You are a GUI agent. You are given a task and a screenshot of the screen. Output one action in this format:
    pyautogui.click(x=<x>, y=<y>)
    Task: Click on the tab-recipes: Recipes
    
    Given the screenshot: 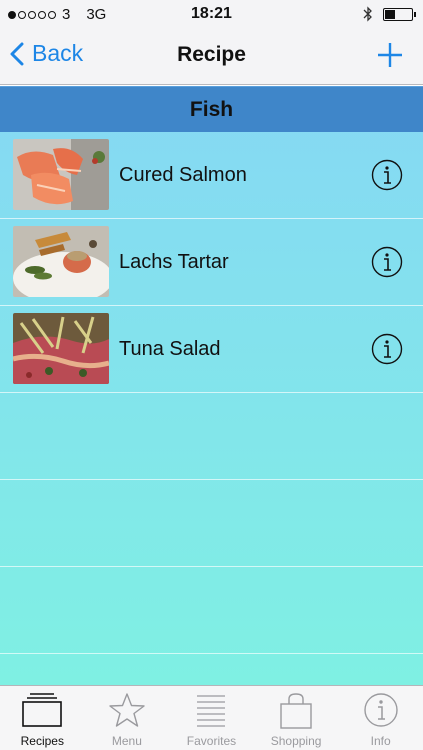 What is the action you would take?
    pyautogui.click(x=42, y=718)
    